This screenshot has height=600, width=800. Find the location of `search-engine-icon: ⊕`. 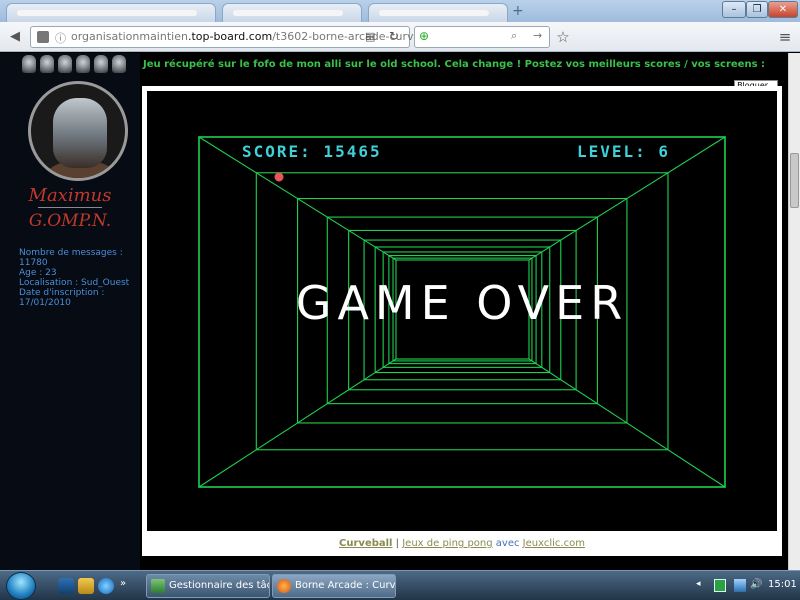

search-engine-icon: ⊕ is located at coordinates (424, 36).